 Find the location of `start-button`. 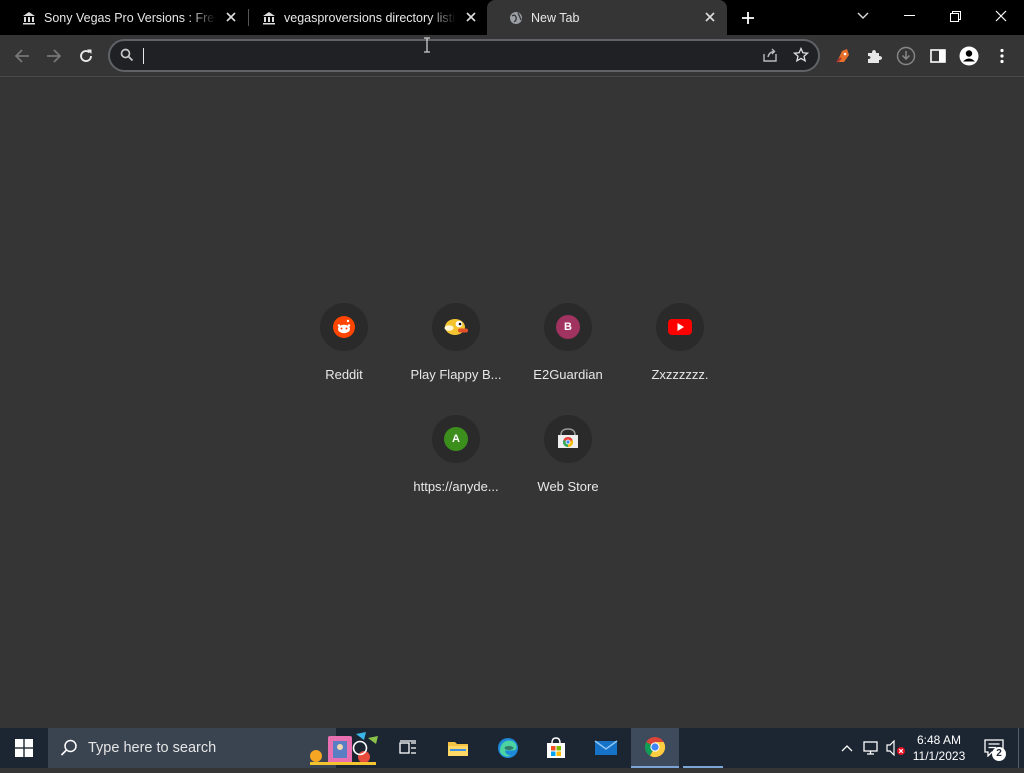

start-button is located at coordinates (24, 748).